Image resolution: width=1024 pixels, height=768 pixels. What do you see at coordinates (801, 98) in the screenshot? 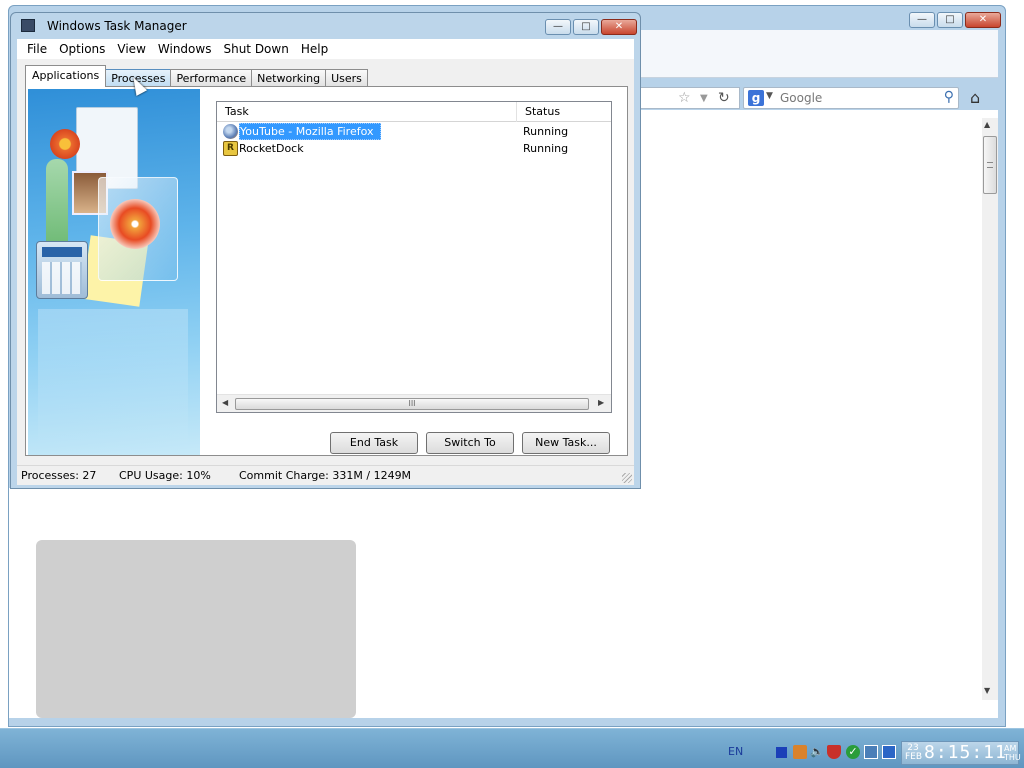
I see `search-input: Google` at bounding box center [801, 98].